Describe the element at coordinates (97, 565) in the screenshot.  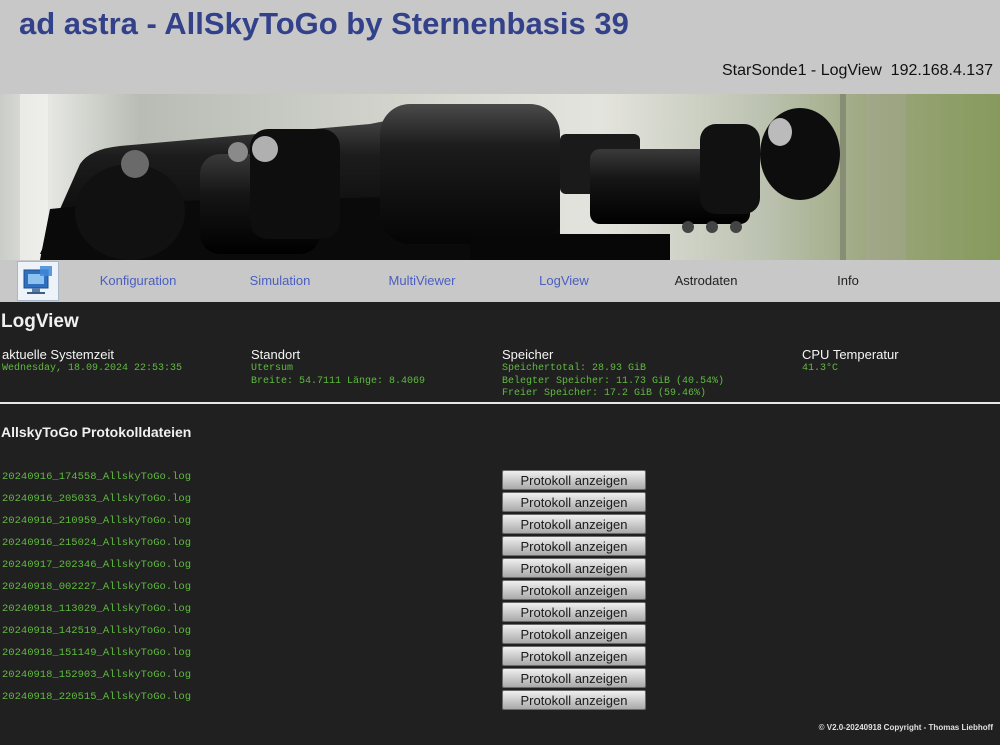
I see `log-file-name: 20240917_202346_AllskyToGo.log` at that location.